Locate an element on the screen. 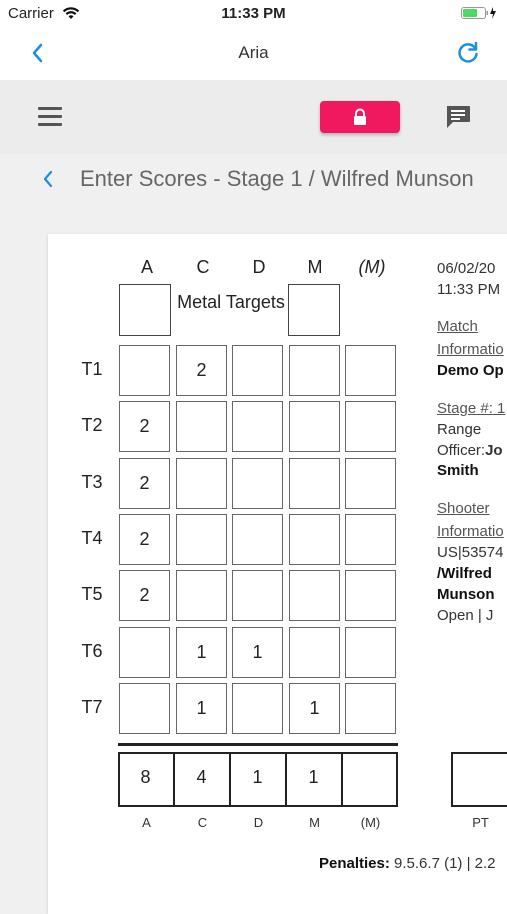 Image resolution: width=507 pixels, height=914 pixels. score-cell-t7-a is located at coordinates (144, 708).